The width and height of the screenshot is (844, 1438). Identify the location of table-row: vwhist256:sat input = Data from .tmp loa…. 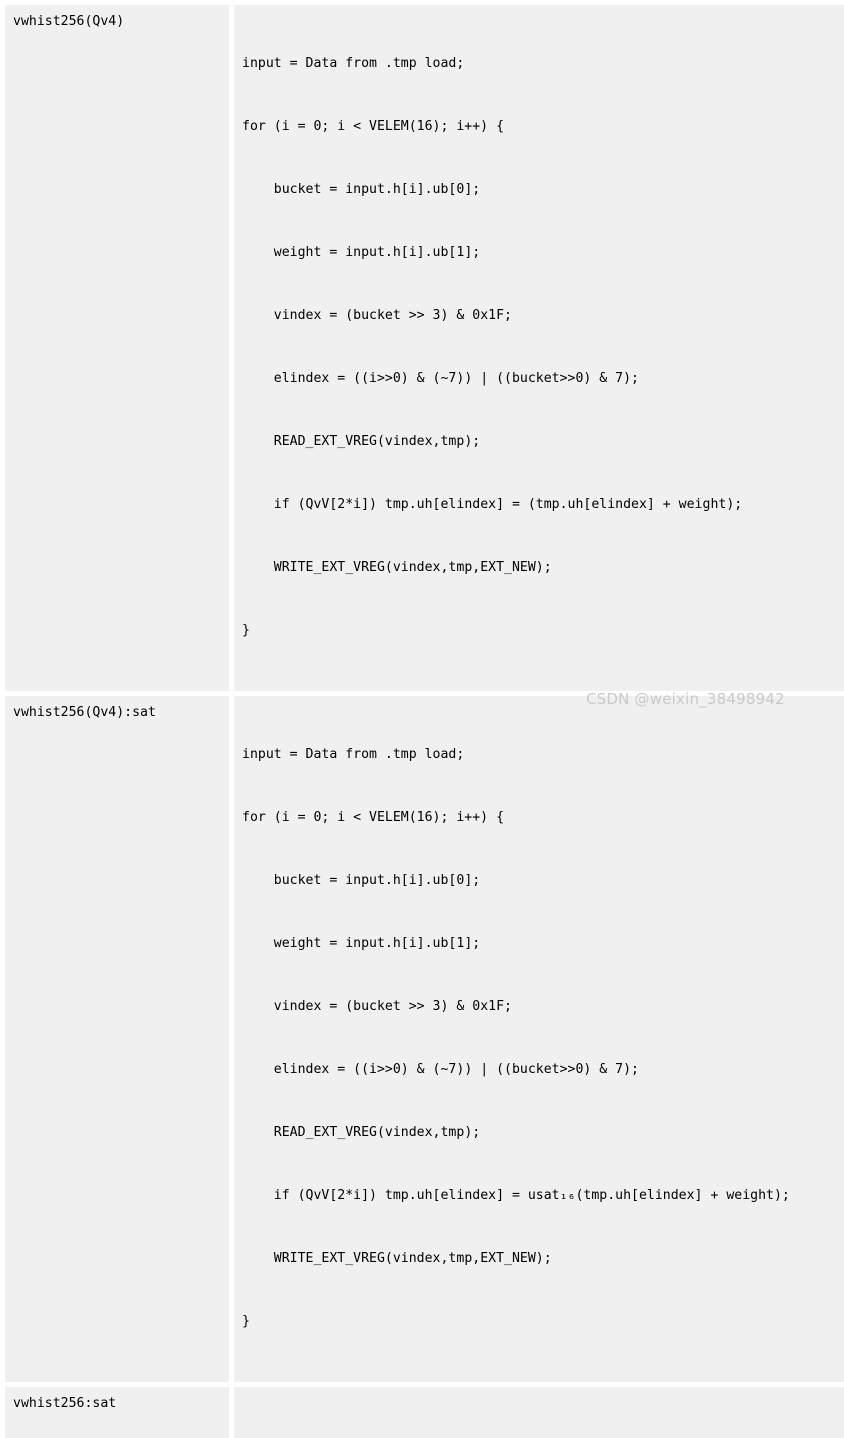
(424, 1412).